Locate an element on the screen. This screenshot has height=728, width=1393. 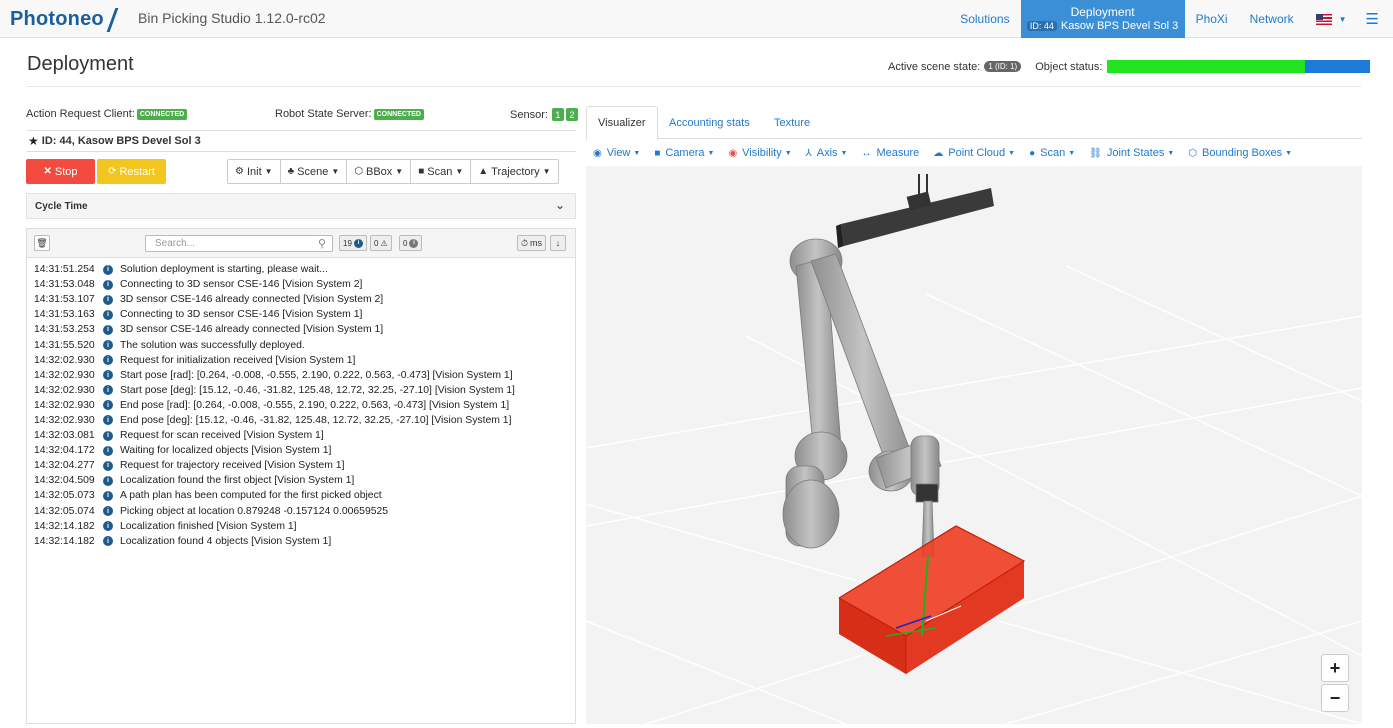
scene-label: Scene is located at coordinates (313, 171).